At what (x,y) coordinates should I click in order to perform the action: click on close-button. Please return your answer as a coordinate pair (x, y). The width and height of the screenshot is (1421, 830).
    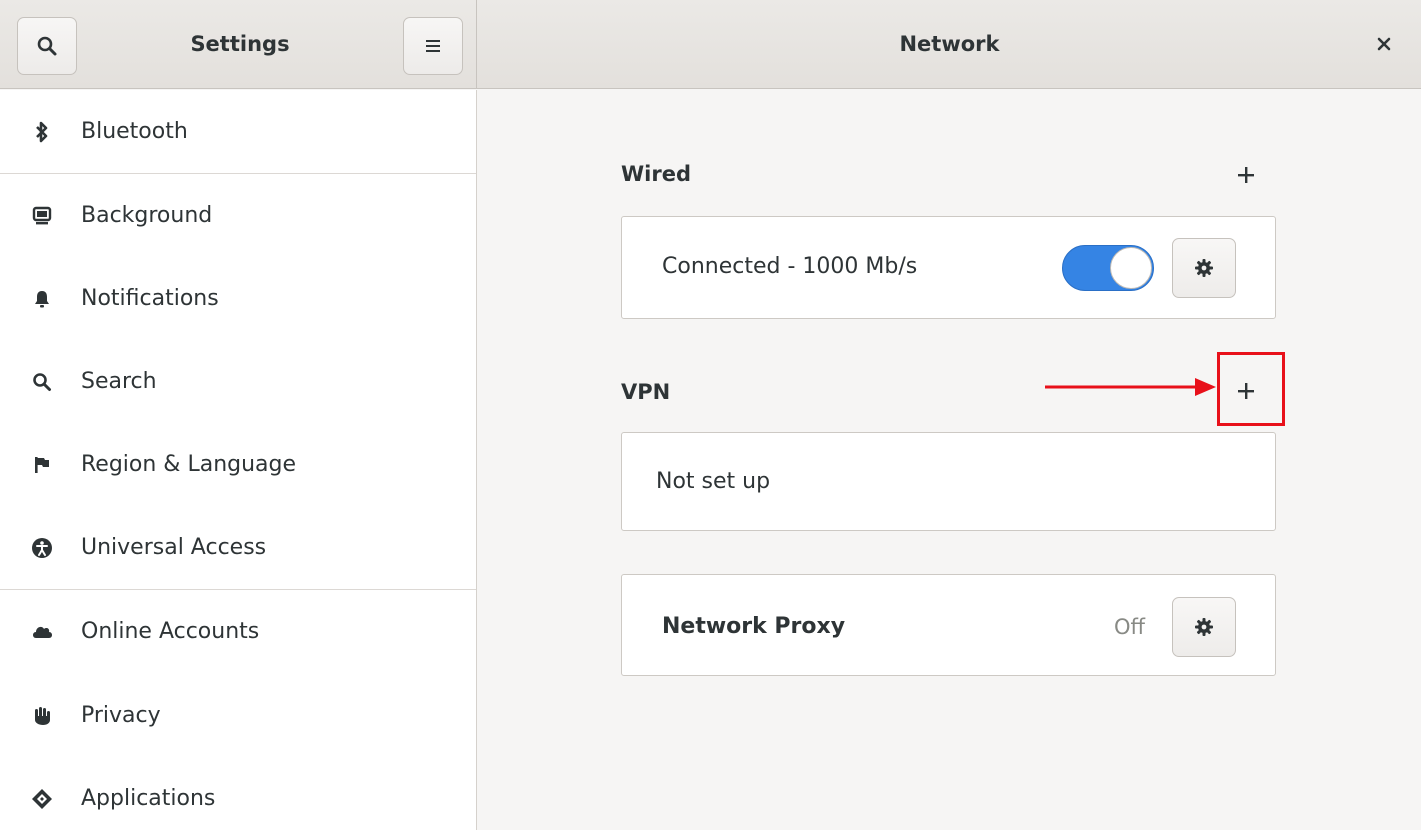
    Looking at the image, I should click on (1384, 44).